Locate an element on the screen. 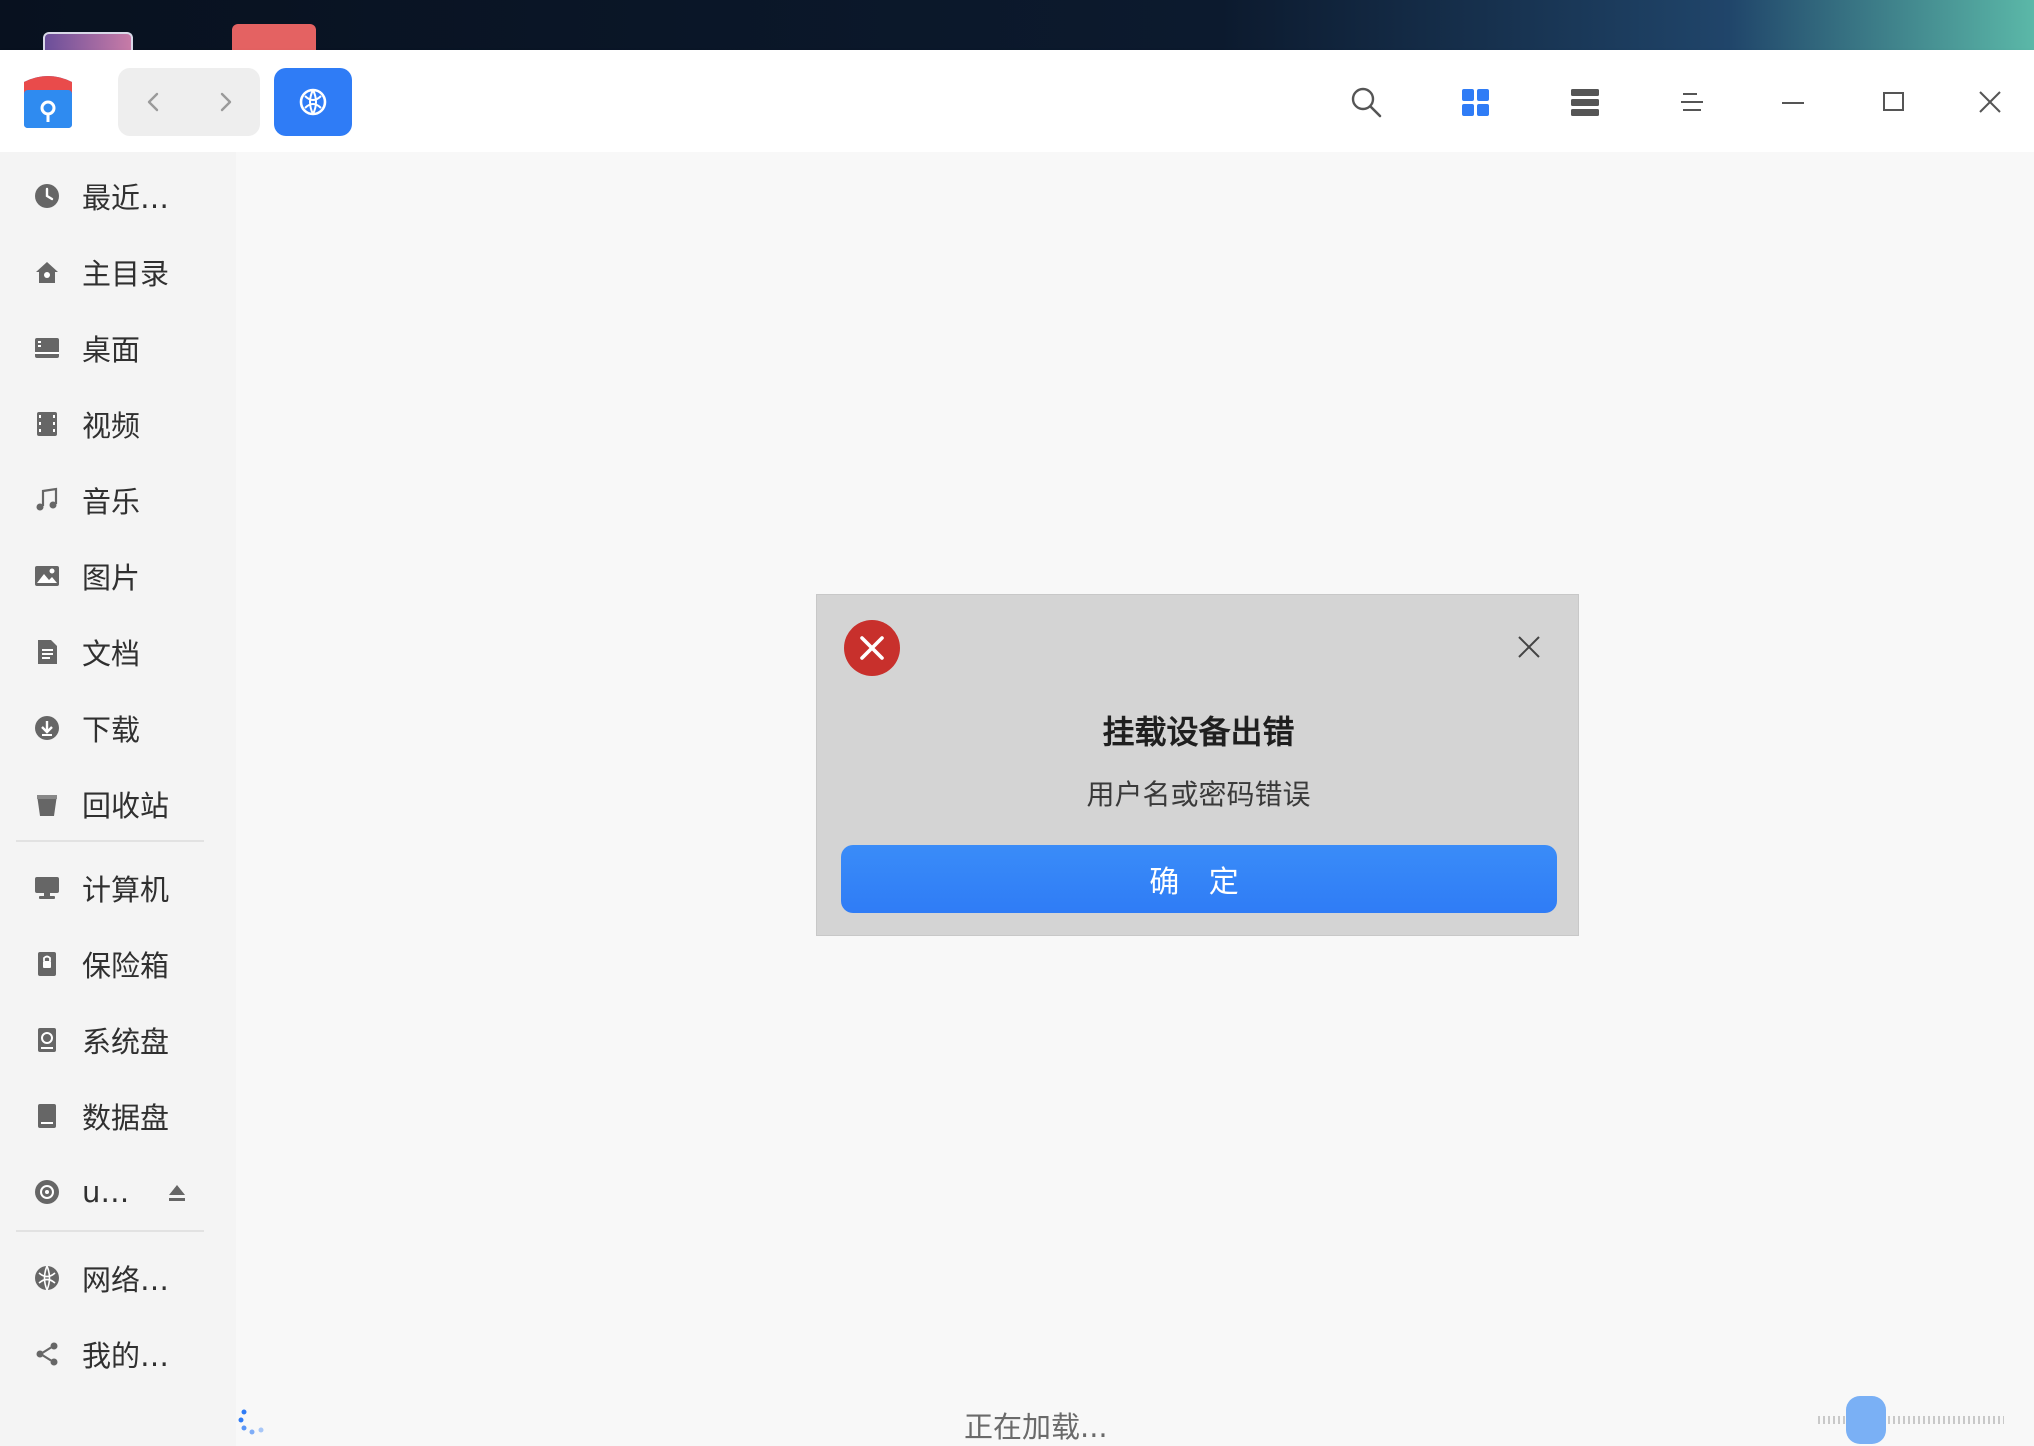  sidebar-item-label: 保险箱 is located at coordinates (126, 966).